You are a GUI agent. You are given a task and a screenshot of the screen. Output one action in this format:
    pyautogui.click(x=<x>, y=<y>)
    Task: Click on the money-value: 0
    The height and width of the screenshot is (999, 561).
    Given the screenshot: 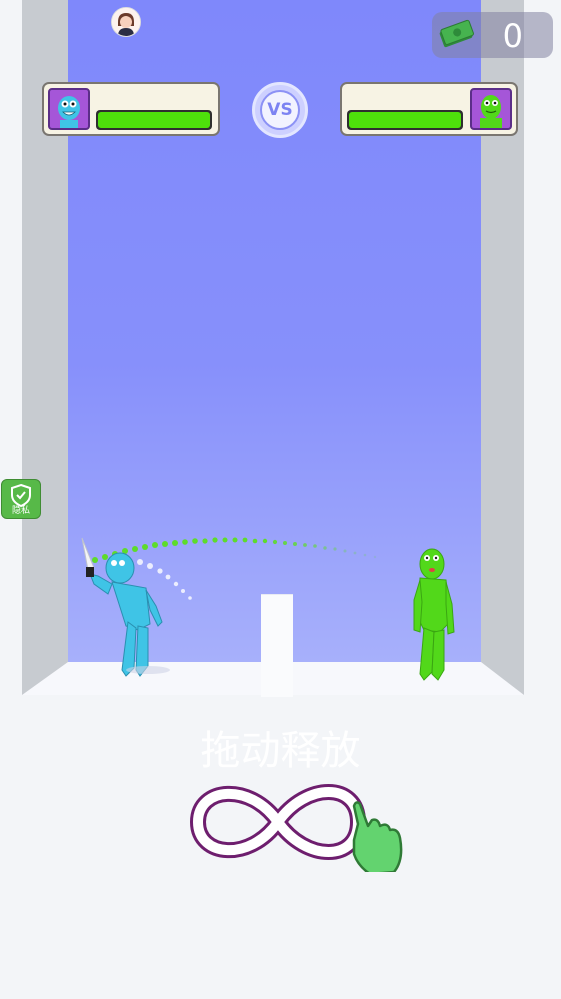 What is the action you would take?
    pyautogui.click(x=512, y=36)
    